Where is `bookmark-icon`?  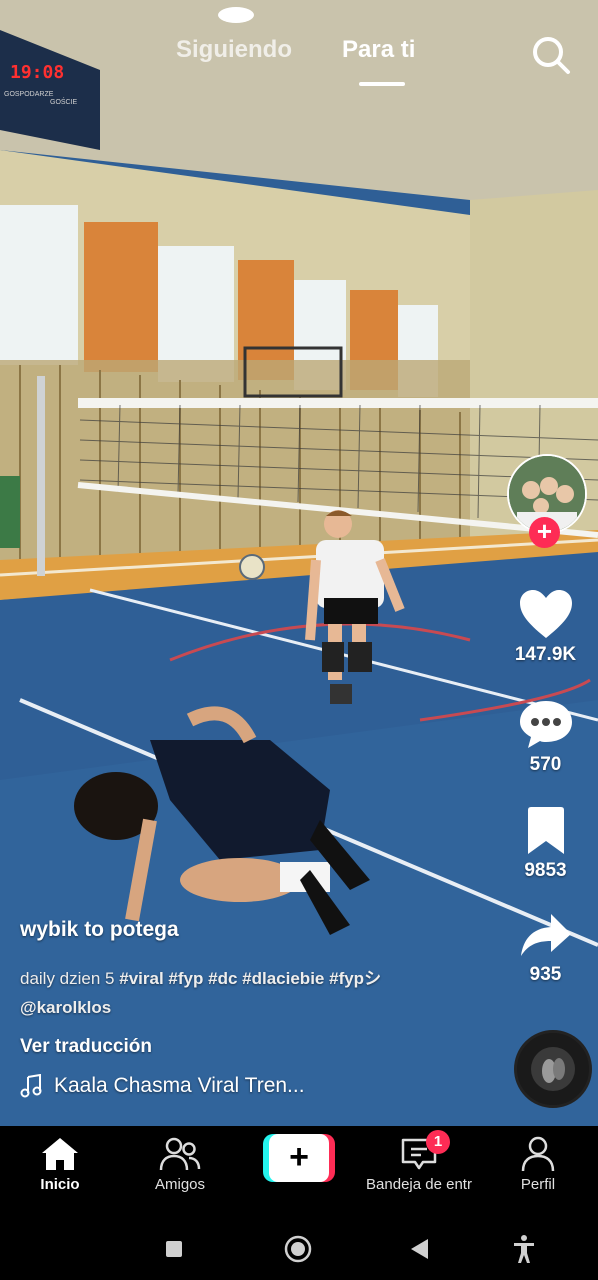
bookmark-icon is located at coordinates (545, 830).